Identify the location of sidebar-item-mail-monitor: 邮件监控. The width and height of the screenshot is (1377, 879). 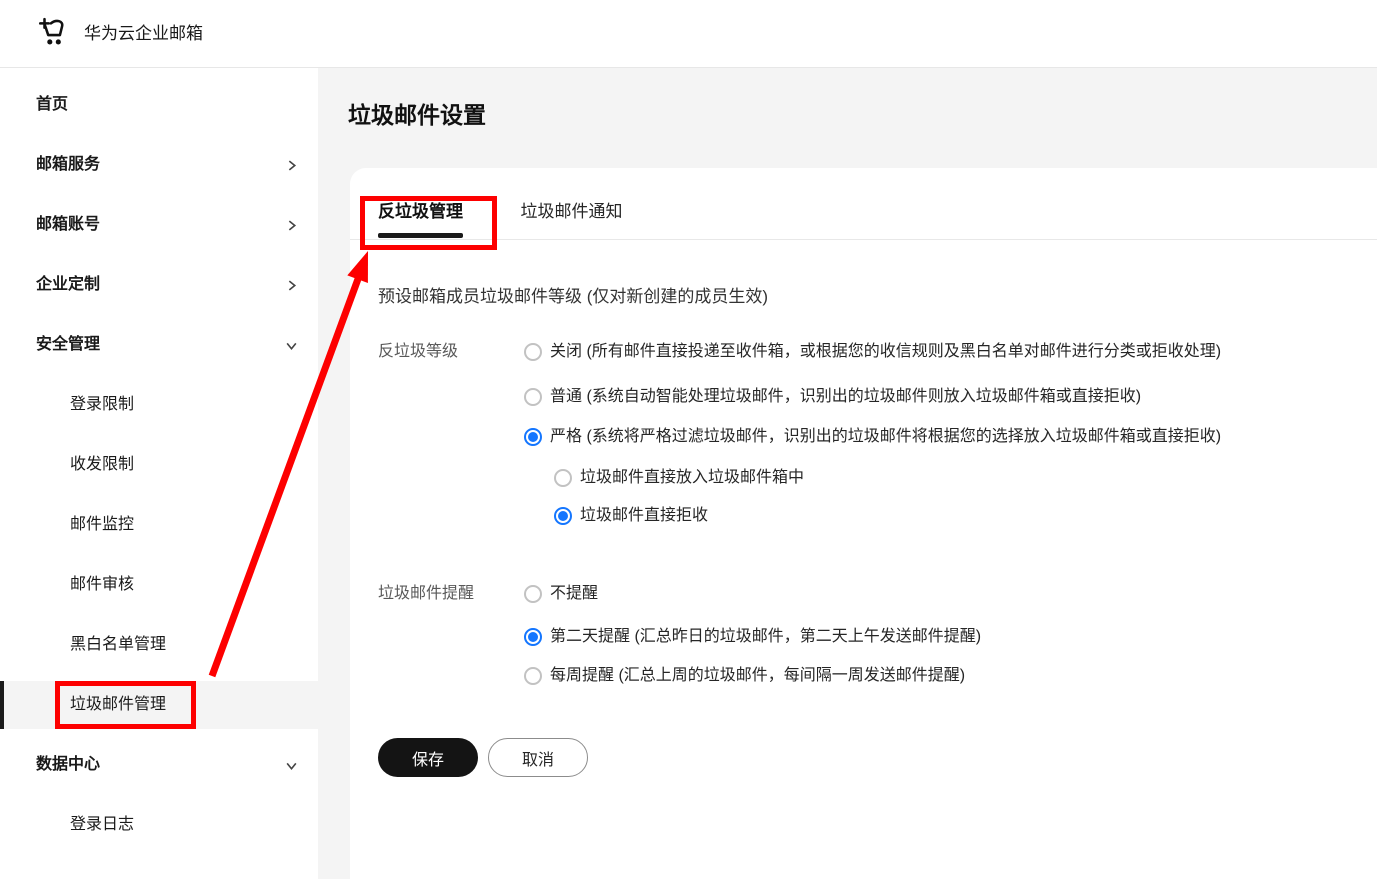
(159, 525).